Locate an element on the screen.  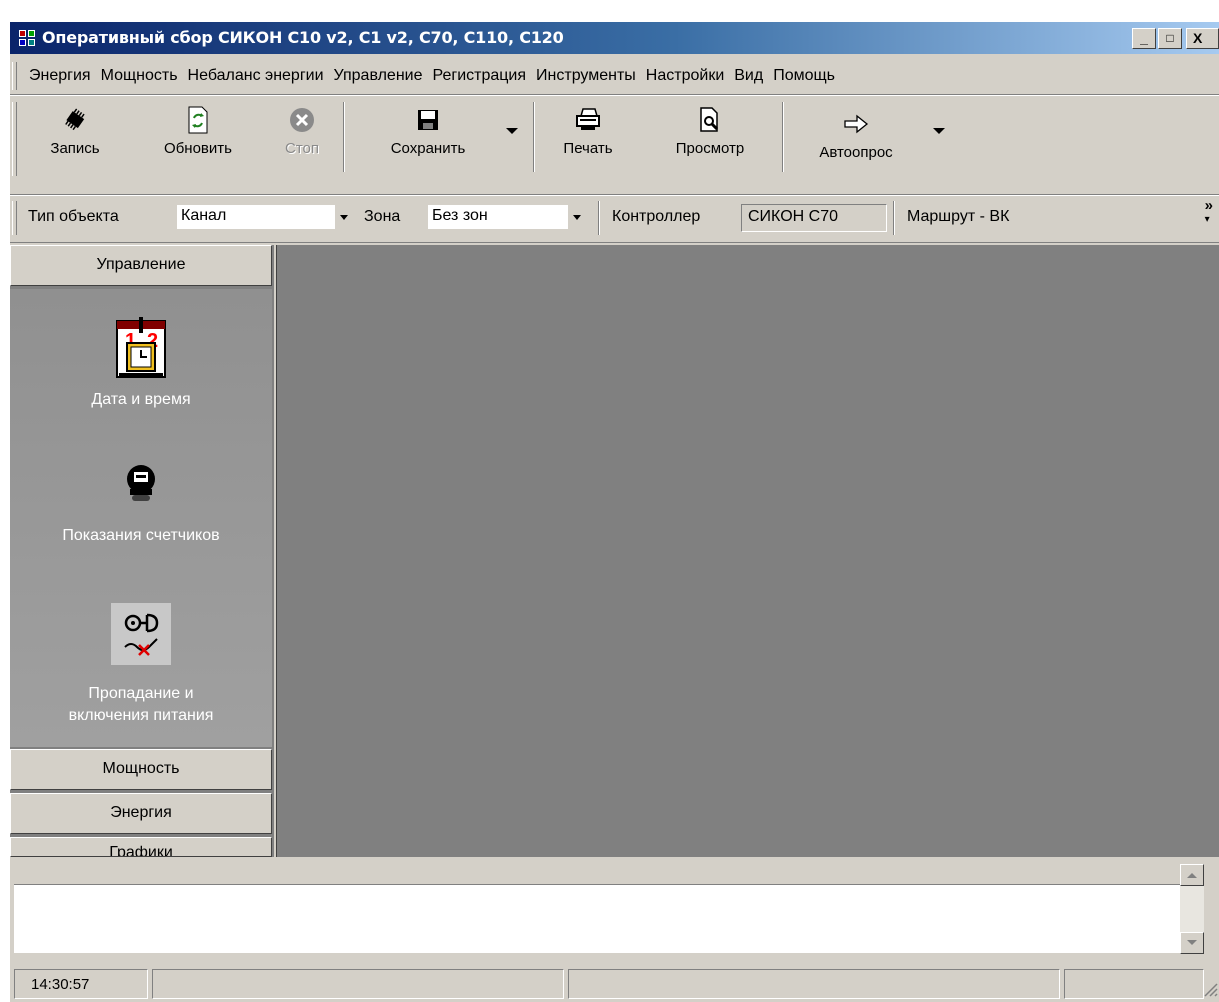
chevron-up-icon is located at coordinates (1192, 875).